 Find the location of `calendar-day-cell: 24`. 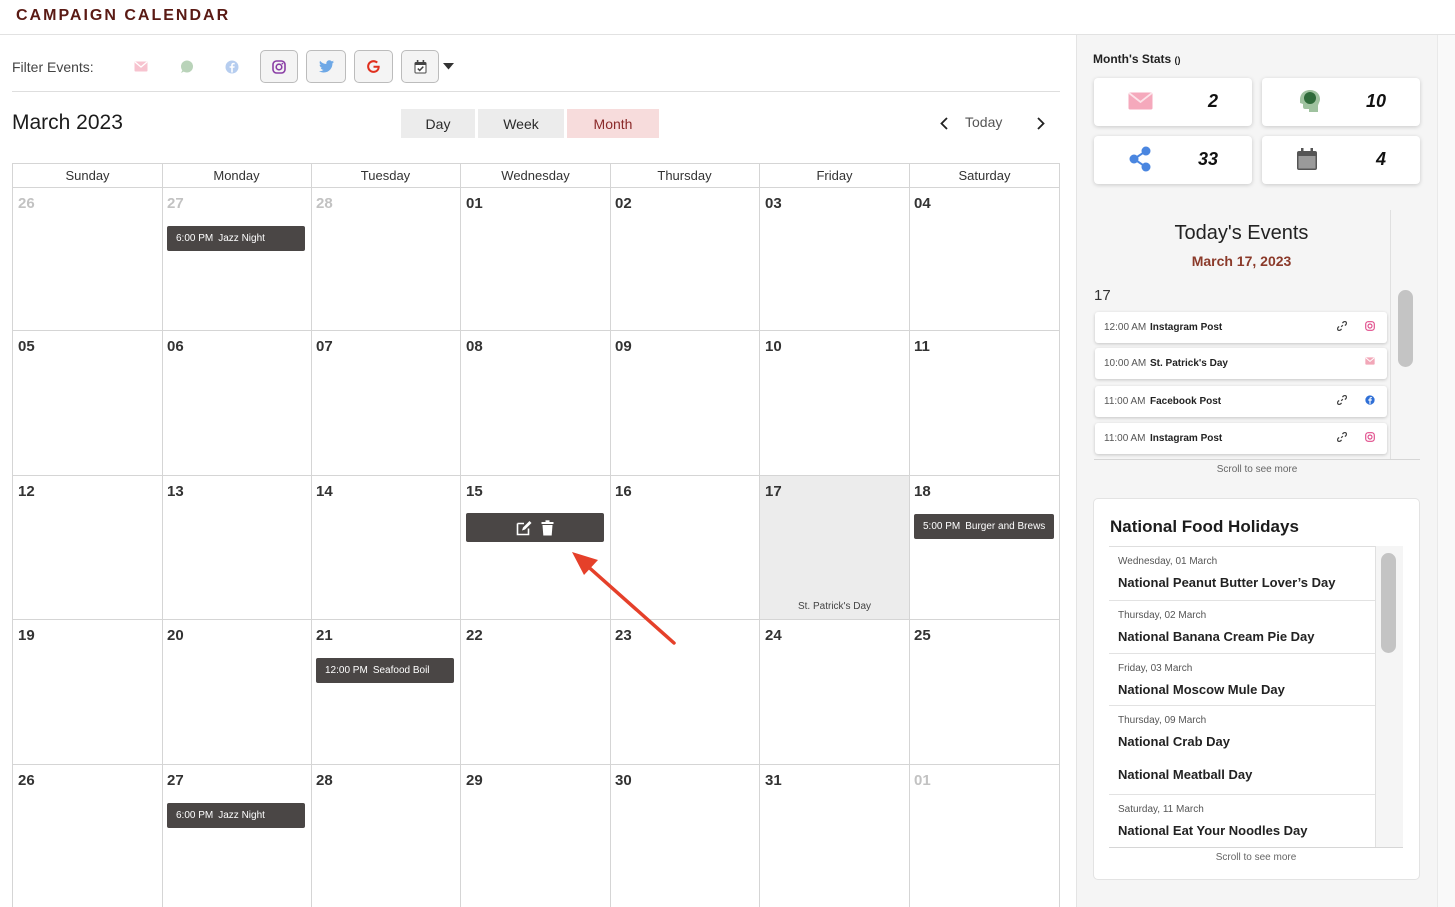

calendar-day-cell: 24 is located at coordinates (835, 692).